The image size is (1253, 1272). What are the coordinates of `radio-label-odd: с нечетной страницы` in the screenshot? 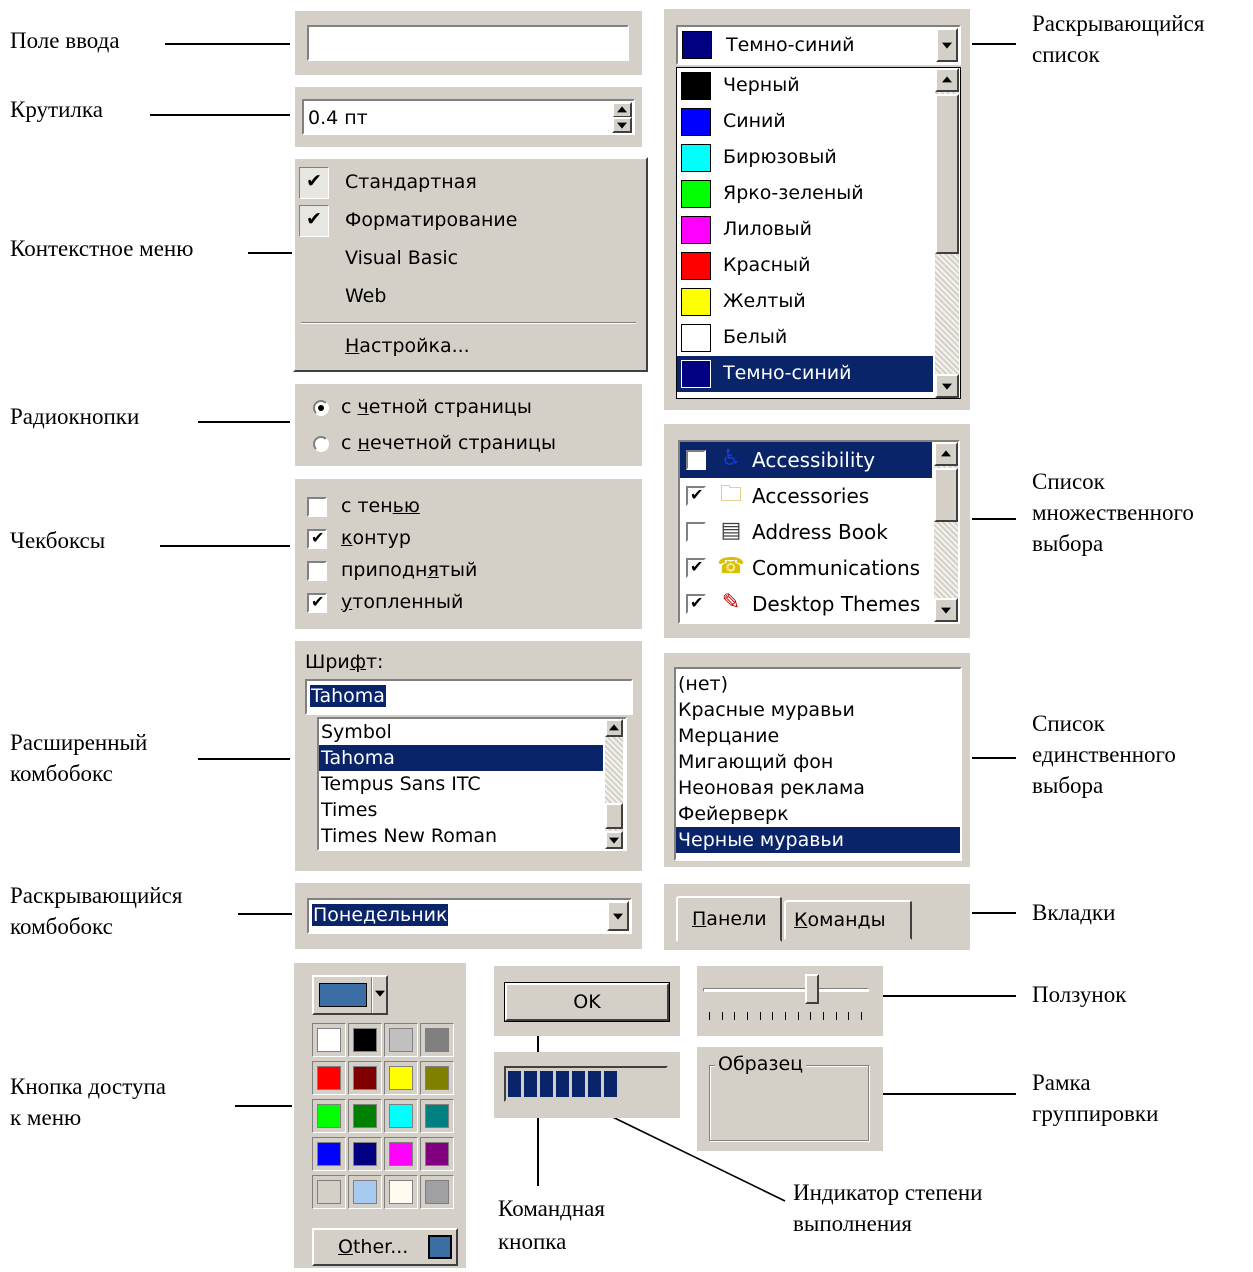 It's located at (448, 443).